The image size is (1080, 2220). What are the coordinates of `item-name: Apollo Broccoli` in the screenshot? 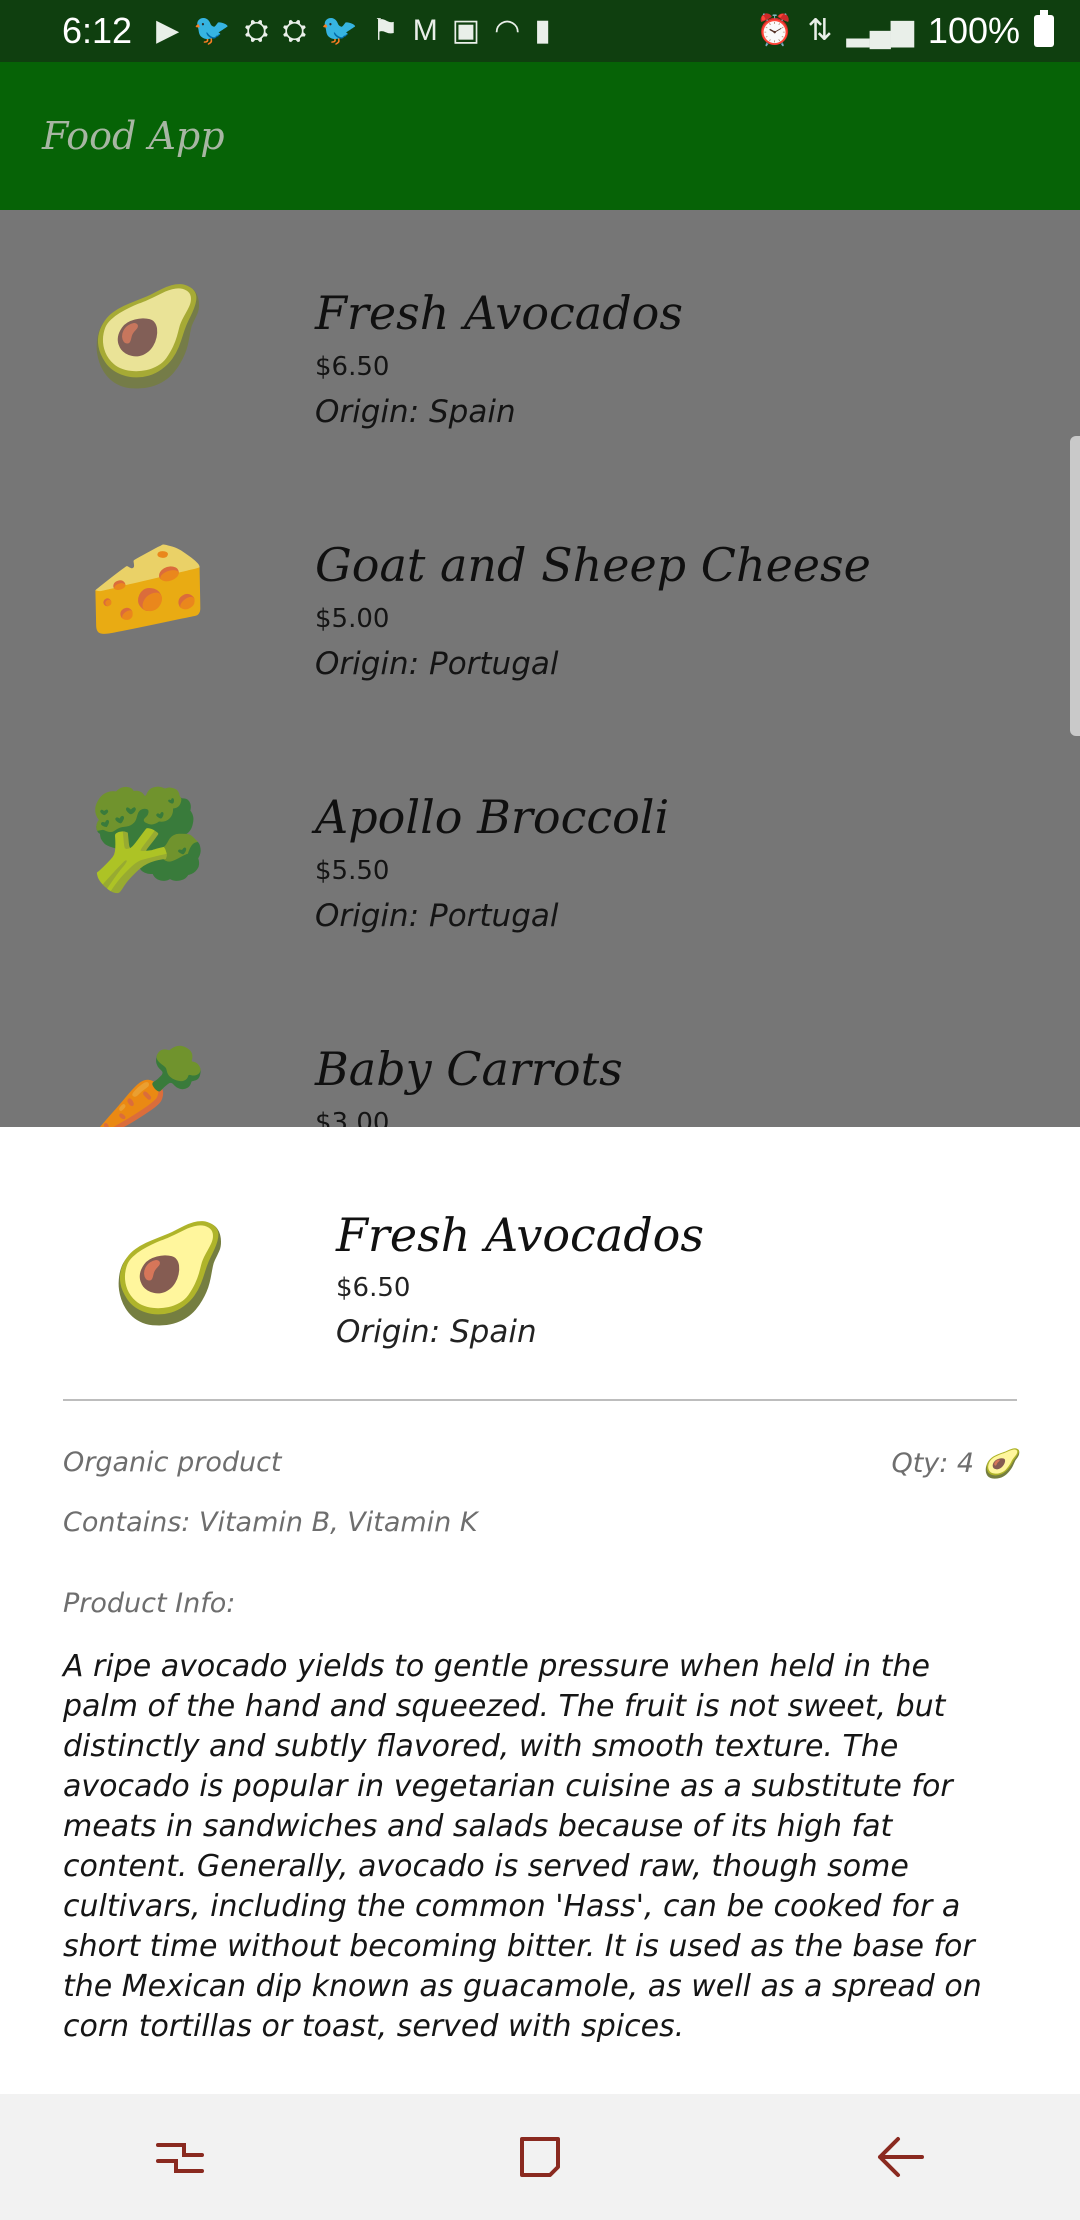 It's located at (492, 817).